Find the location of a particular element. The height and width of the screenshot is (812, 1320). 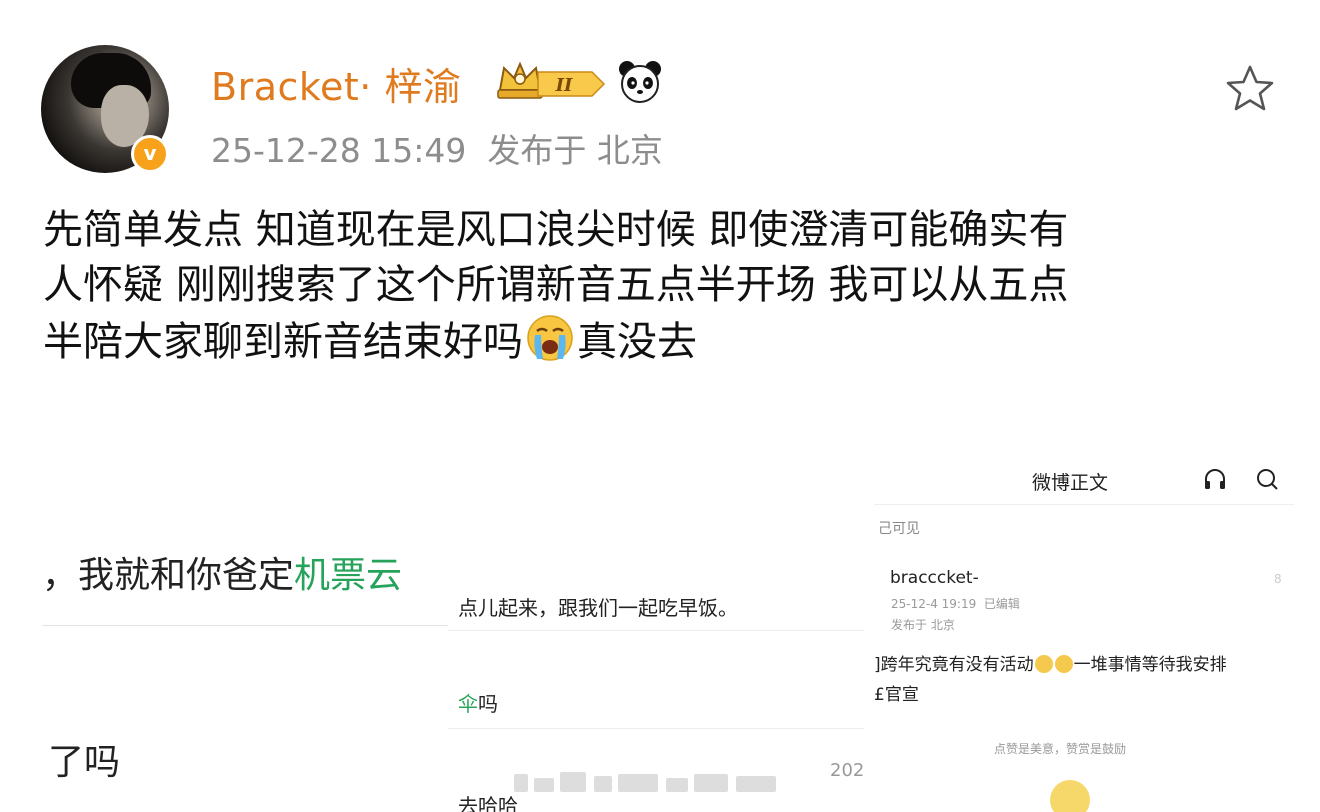

reward-tip: 点赞是美意，赞赏是鼓励 is located at coordinates (1060, 749).